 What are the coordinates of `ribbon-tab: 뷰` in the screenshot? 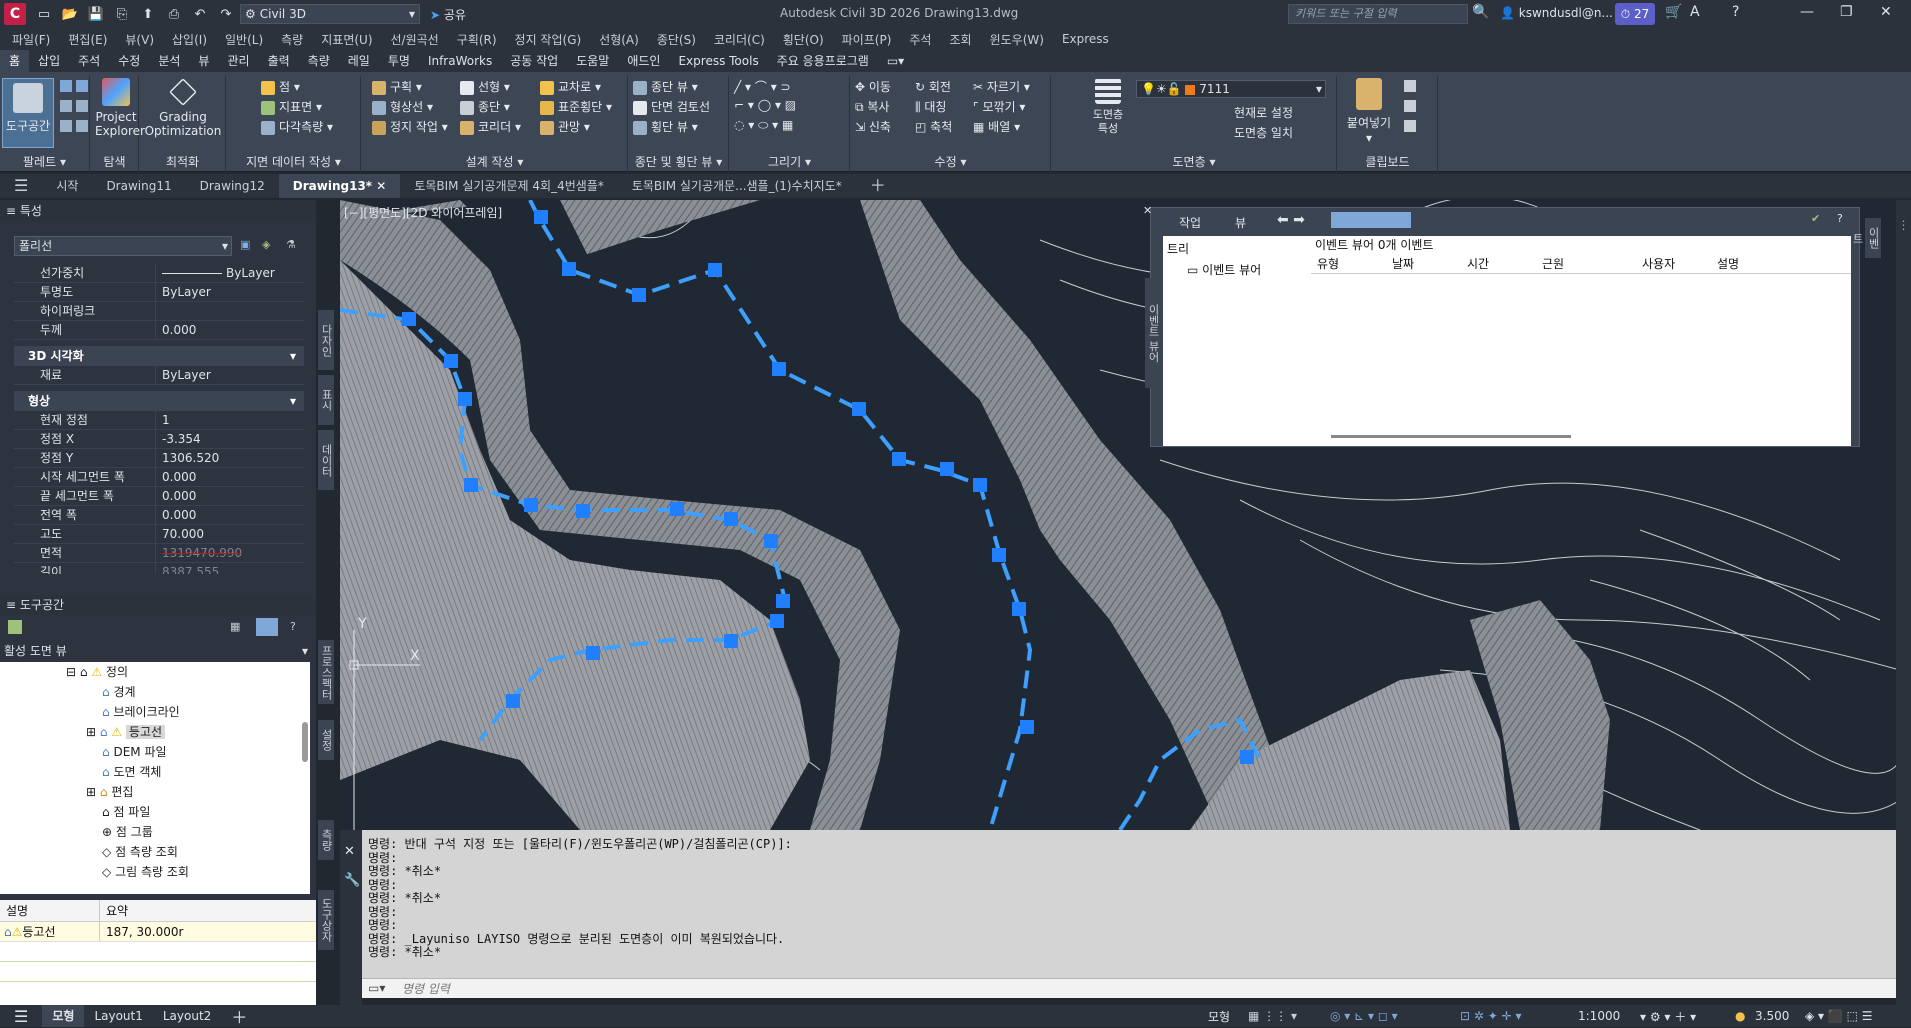 It's located at (203, 61).